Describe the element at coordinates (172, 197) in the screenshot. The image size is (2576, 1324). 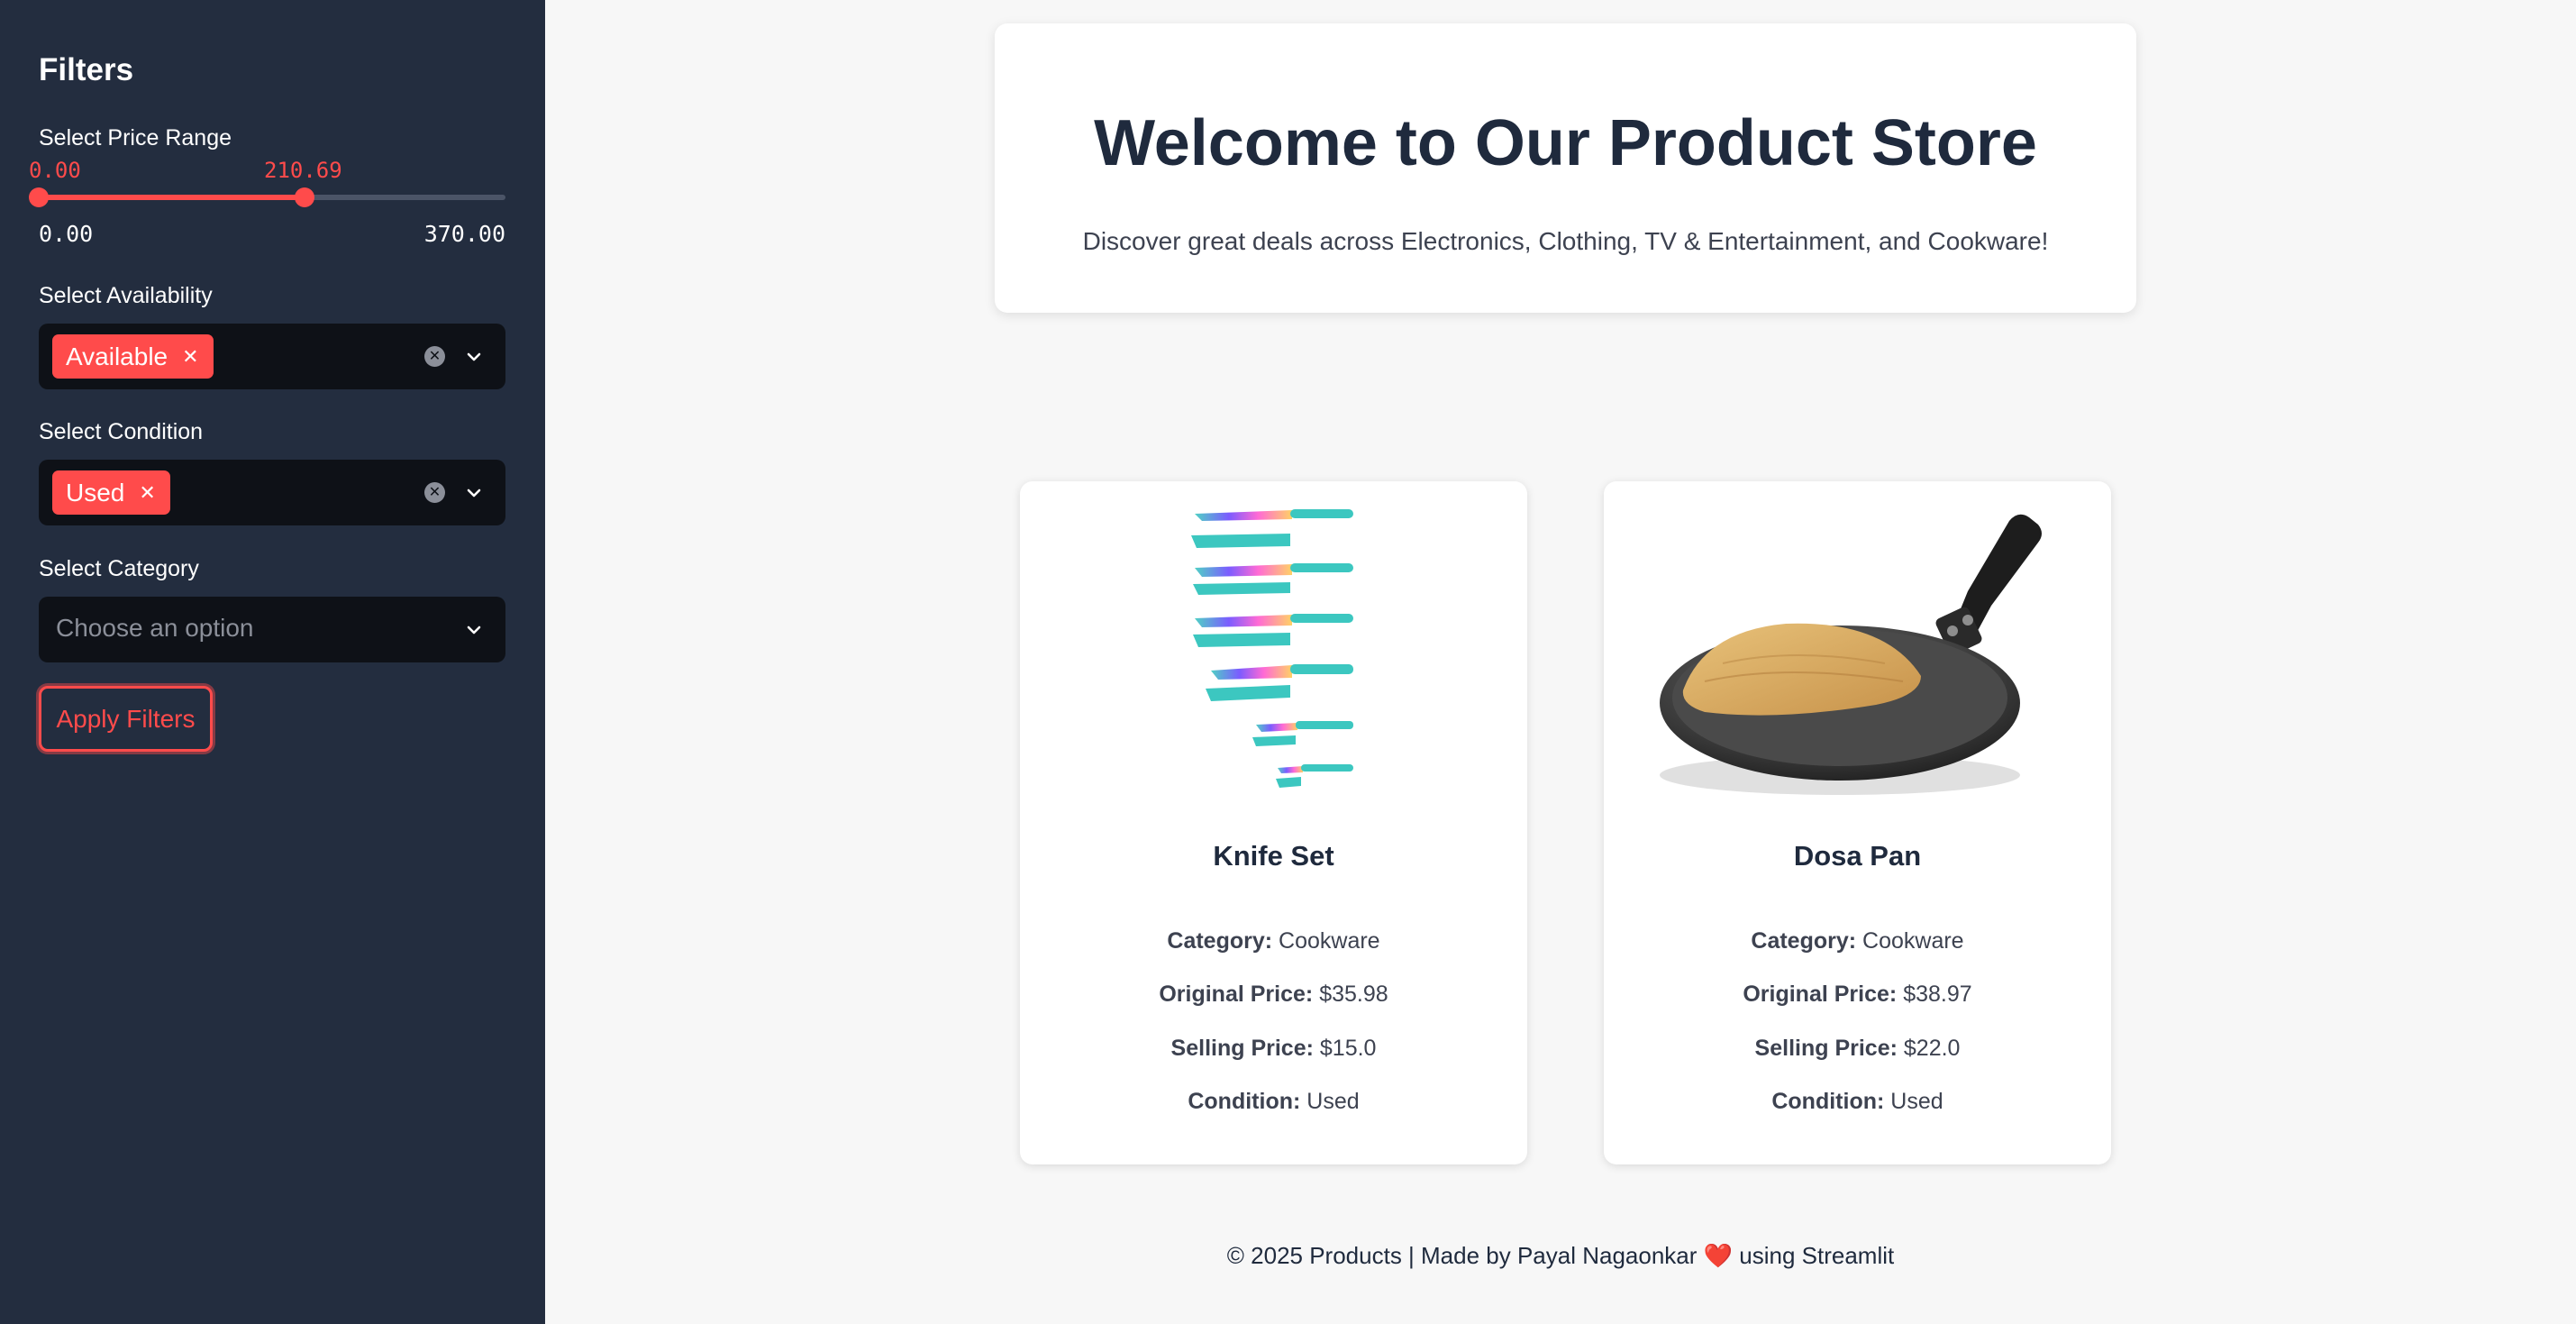
I see `price-range-fill` at that location.